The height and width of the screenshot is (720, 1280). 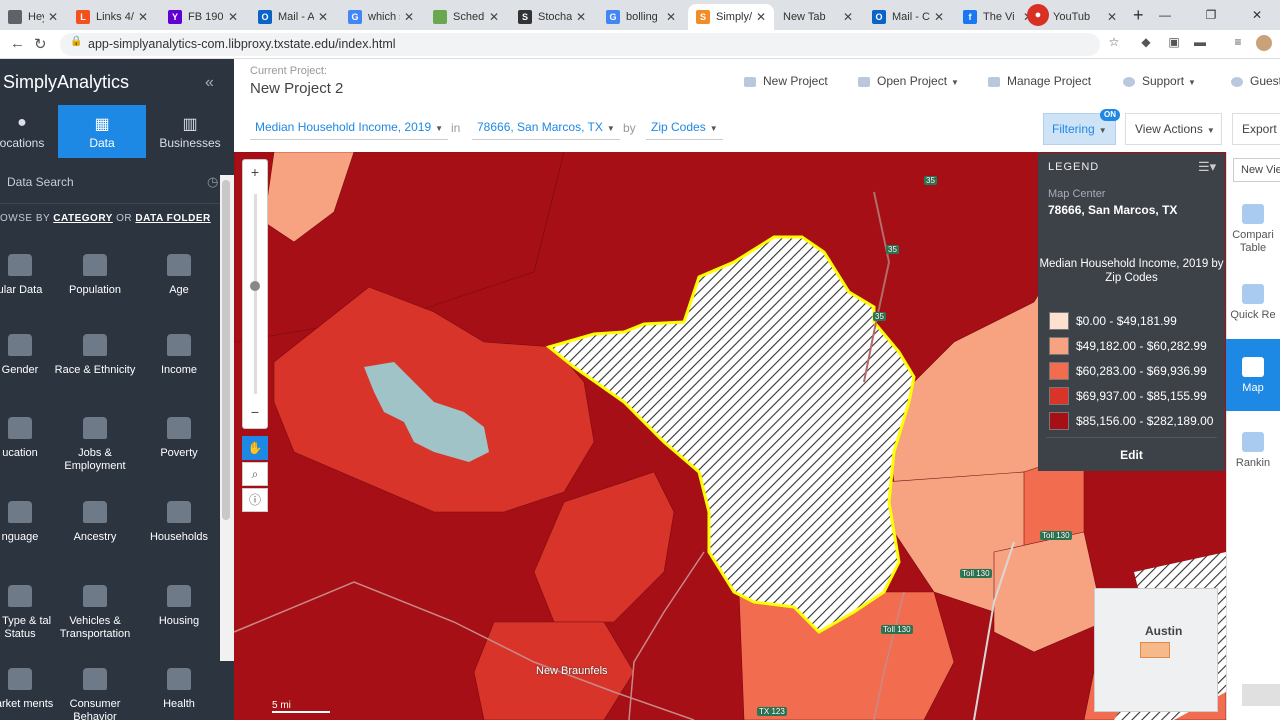 I want to click on new-view-button: New Vie, so click(x=1256, y=170).